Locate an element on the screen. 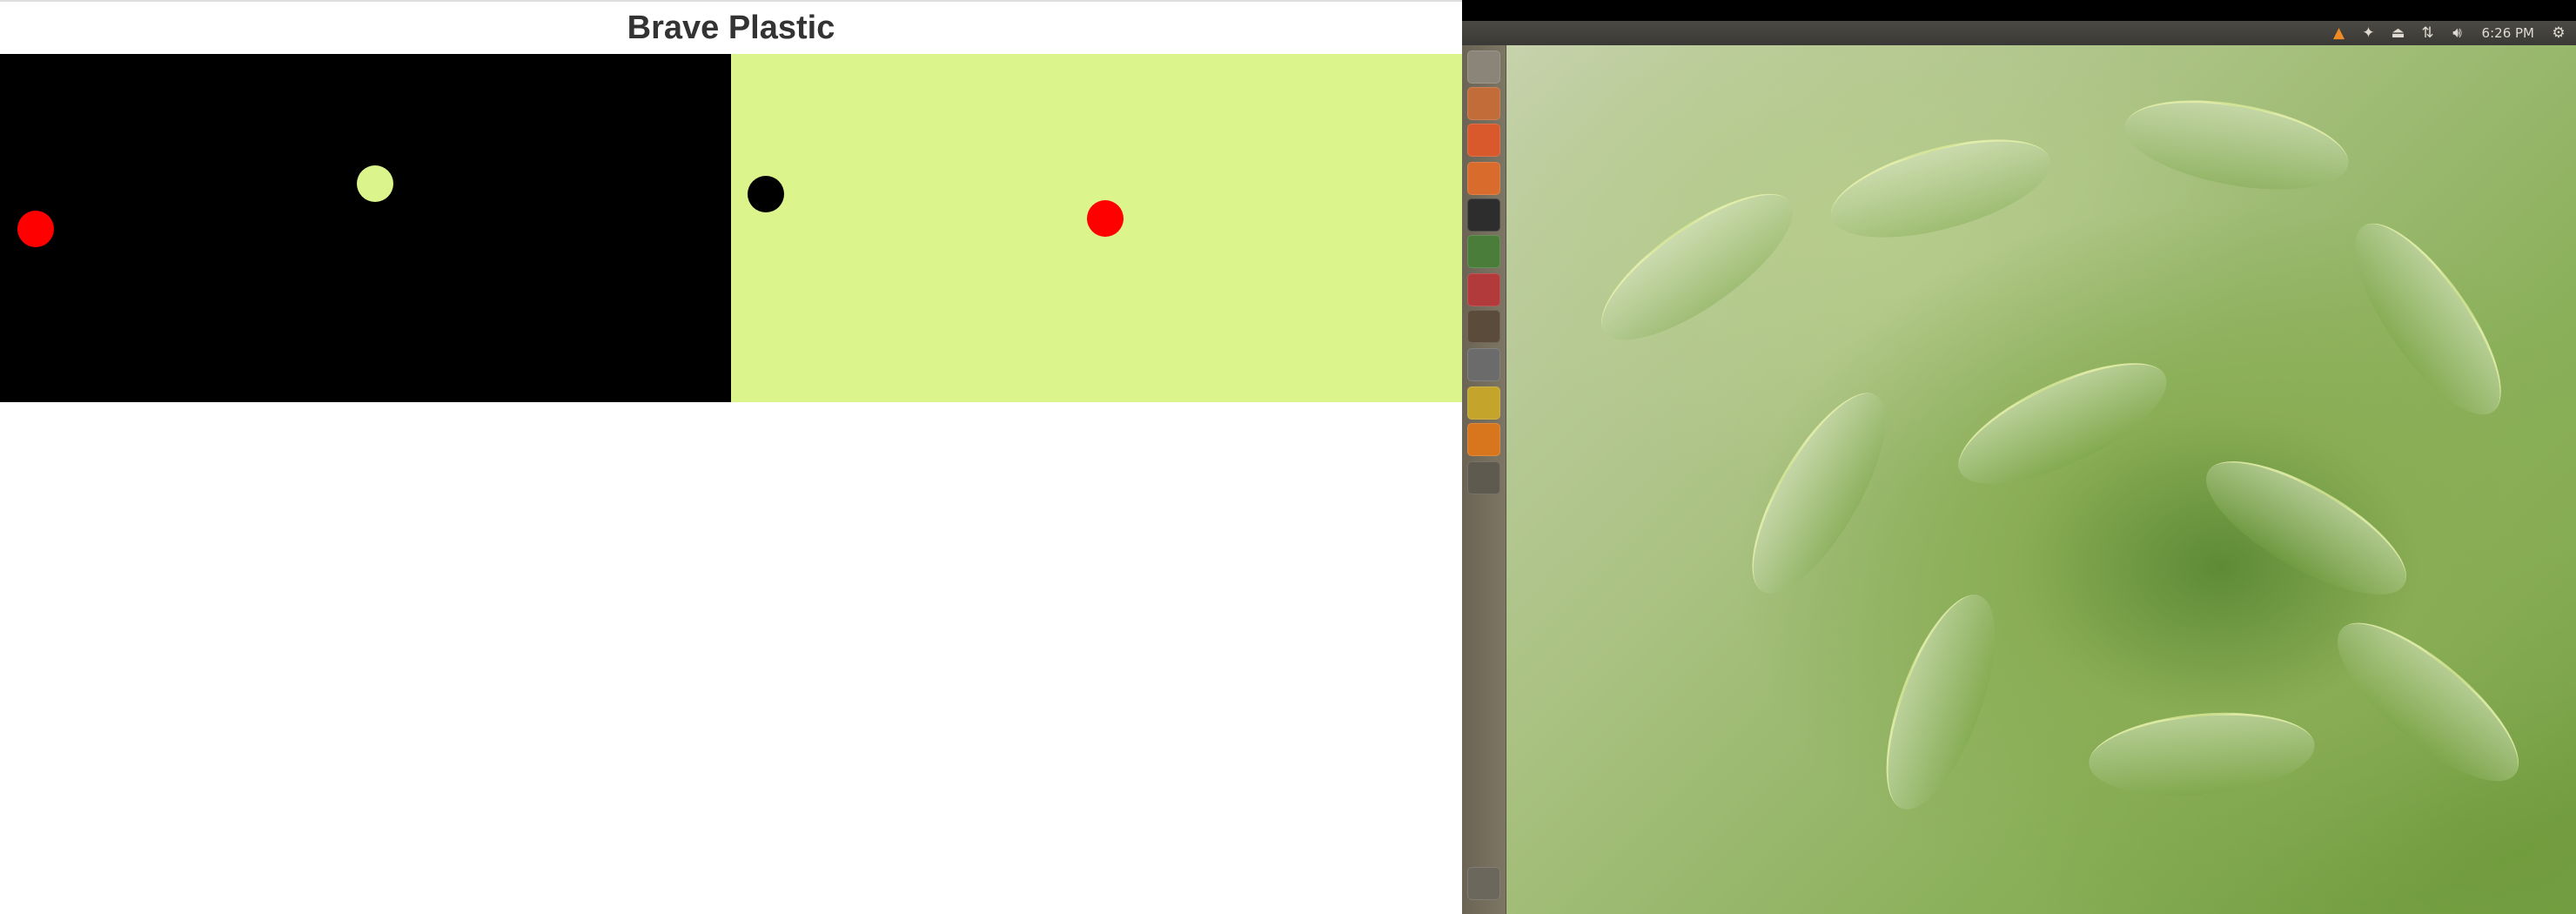 The image size is (2576, 914). firefox-icon is located at coordinates (1484, 140).